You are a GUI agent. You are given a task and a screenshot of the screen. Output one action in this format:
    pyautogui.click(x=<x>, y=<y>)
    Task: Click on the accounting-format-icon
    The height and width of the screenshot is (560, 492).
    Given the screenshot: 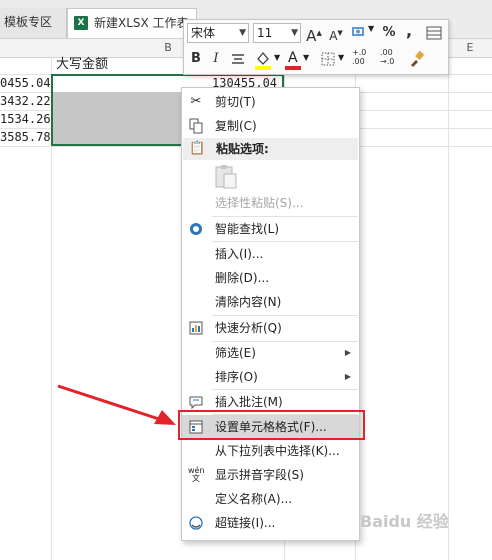 What is the action you would take?
    pyautogui.click(x=358, y=31)
    